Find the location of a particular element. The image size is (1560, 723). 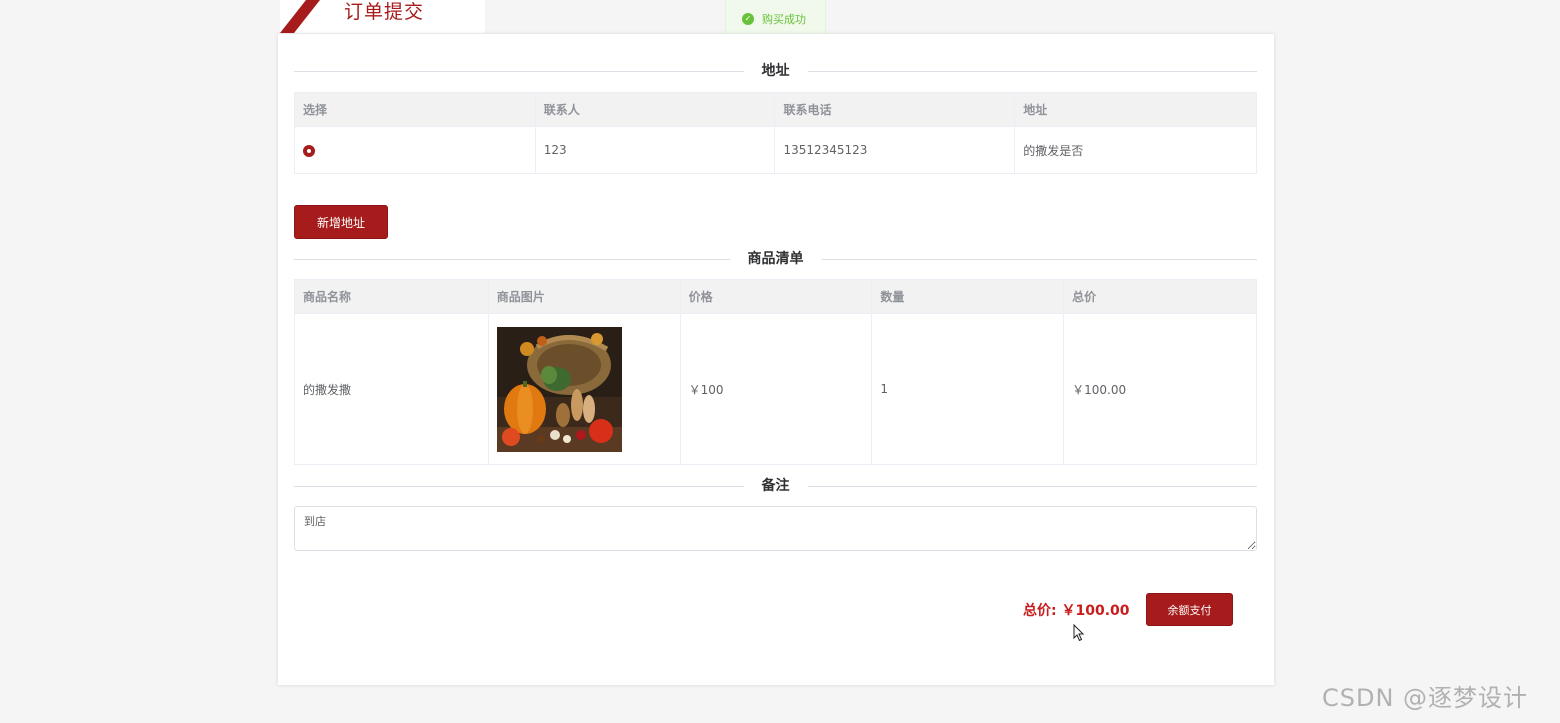

address-divider: 地址 is located at coordinates (775, 71).